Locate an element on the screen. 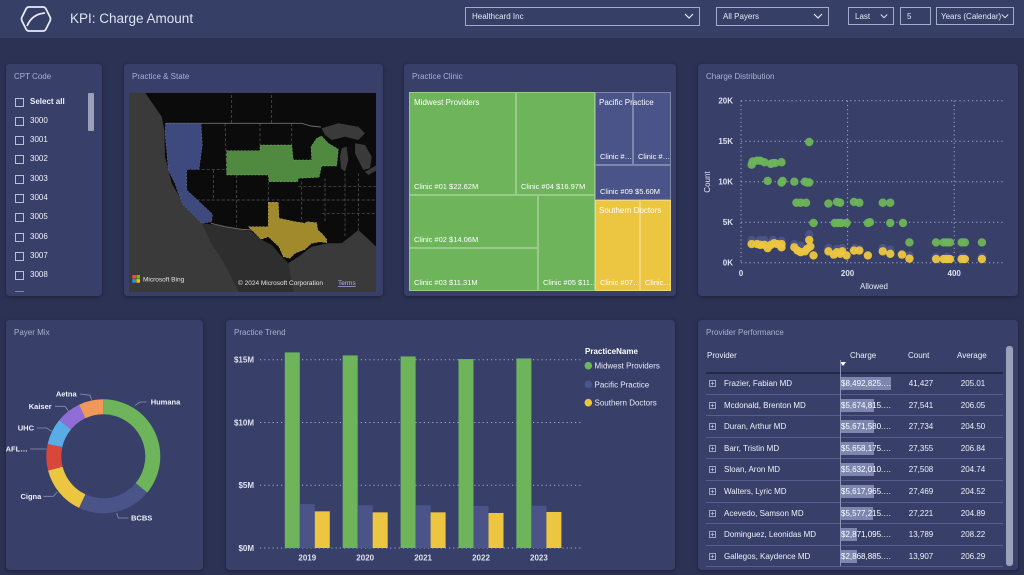 The image size is (1024, 575). payer-mix-donut: Humana BCBS Cigna AFL… UHC Kaiser Aetna is located at coordinates (104, 445).